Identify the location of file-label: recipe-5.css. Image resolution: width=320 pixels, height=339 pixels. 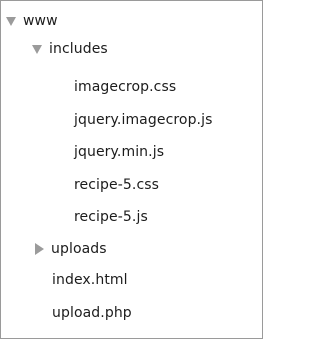
(117, 185).